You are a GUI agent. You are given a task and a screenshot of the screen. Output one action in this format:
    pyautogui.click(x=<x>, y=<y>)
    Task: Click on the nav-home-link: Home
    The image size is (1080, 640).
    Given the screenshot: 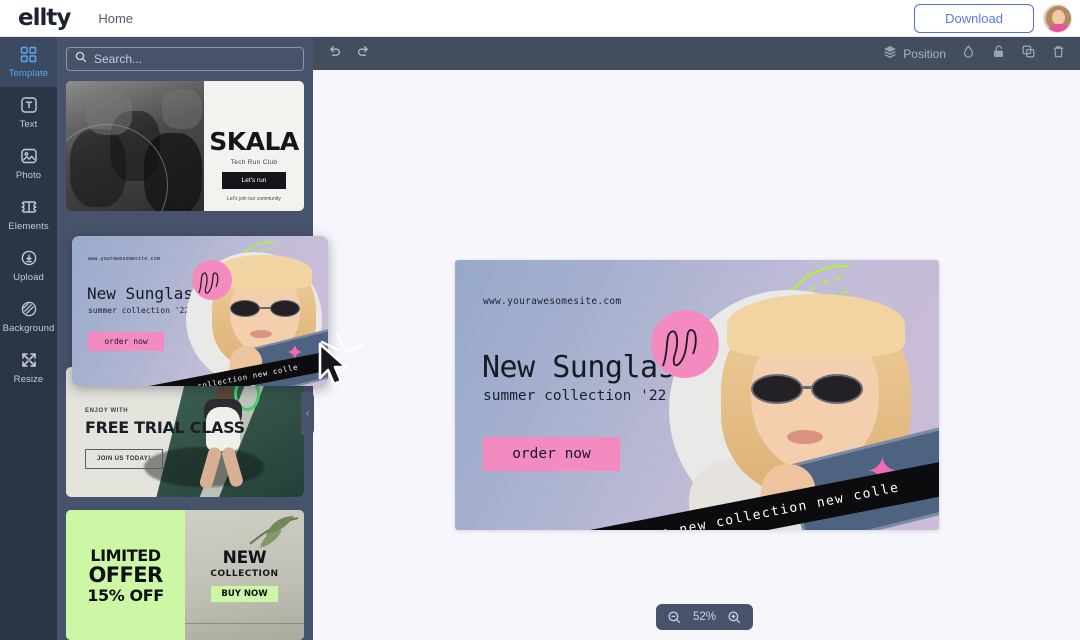 What is the action you would take?
    pyautogui.click(x=115, y=18)
    